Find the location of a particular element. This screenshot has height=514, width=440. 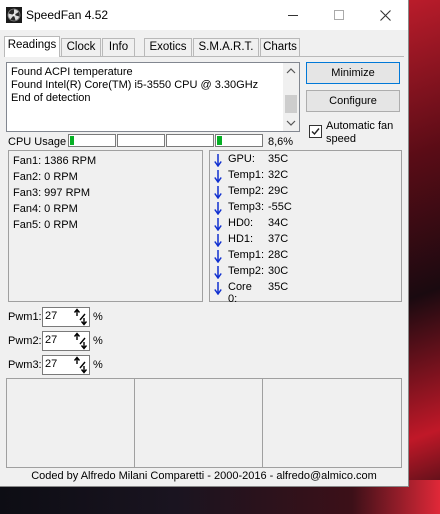

temp-value: -55C is located at coordinates (280, 207).